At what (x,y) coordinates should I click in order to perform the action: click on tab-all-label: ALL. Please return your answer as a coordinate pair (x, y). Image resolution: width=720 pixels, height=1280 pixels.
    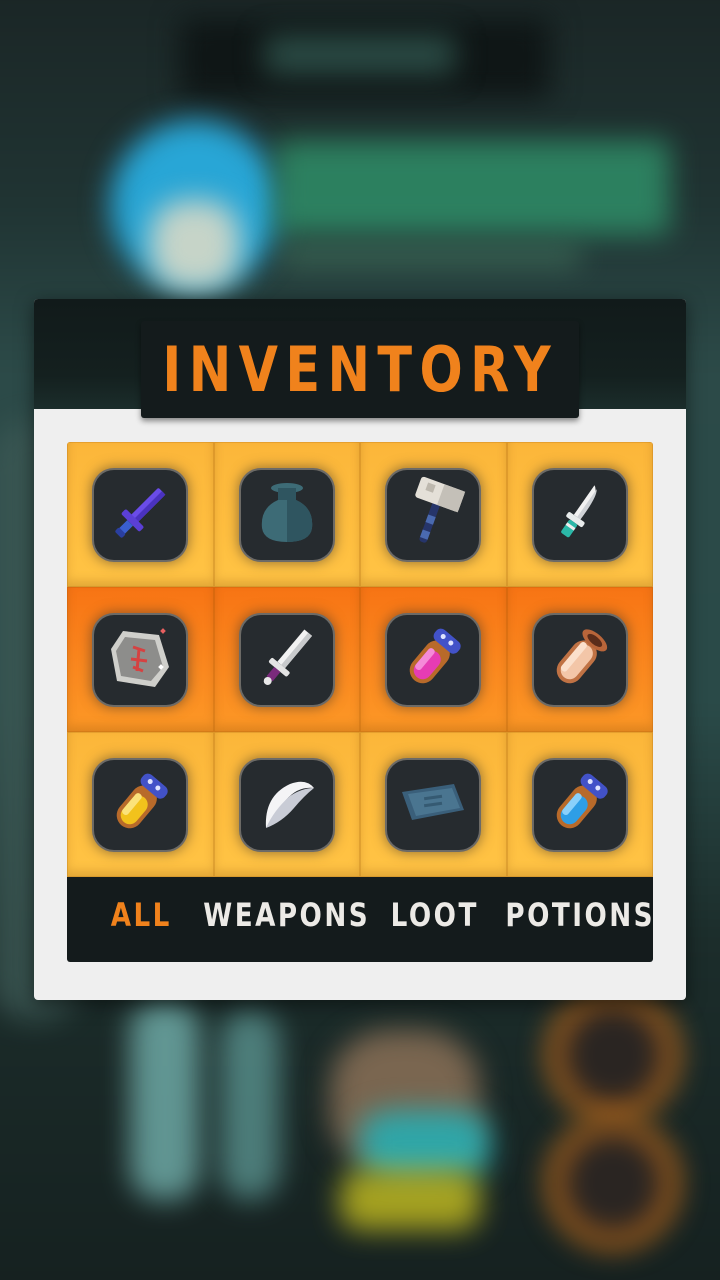
    Looking at the image, I should click on (141, 914).